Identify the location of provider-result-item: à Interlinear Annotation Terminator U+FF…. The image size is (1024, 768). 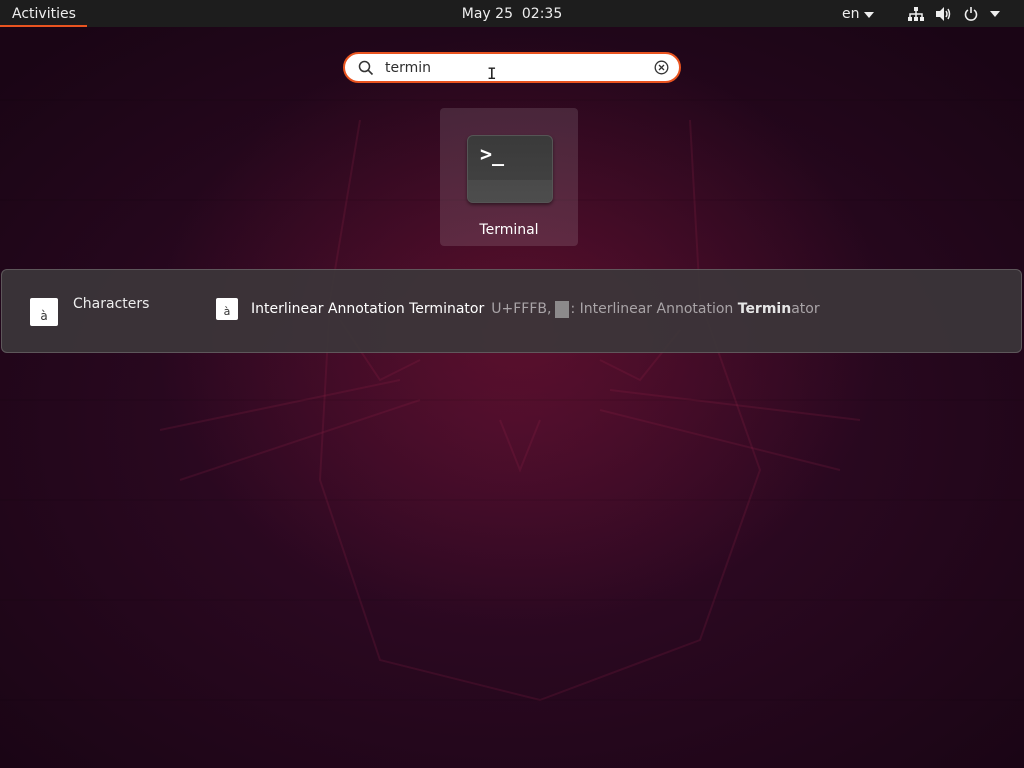
(518, 309).